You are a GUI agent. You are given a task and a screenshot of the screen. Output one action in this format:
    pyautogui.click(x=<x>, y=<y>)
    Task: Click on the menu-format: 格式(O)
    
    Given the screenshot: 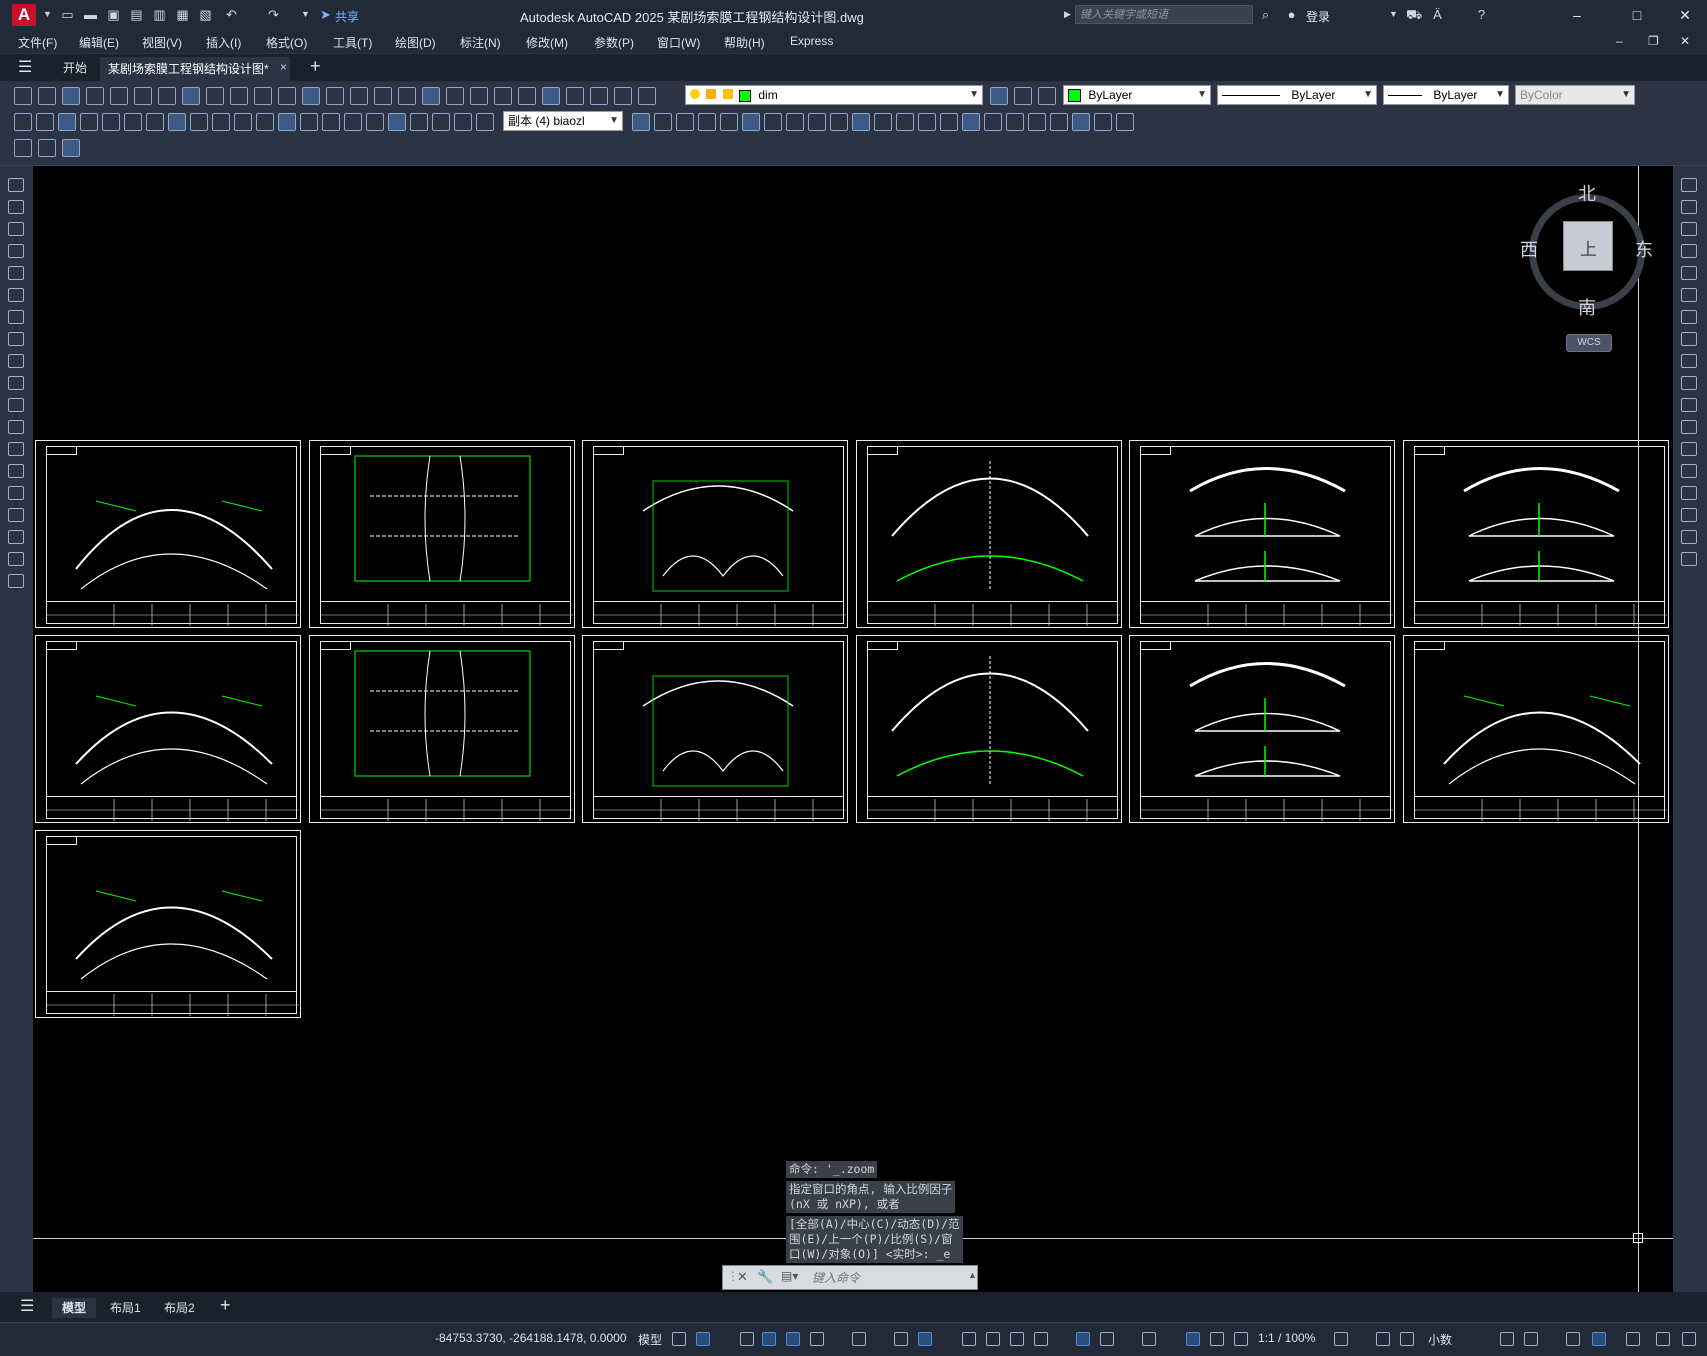 What is the action you would take?
    pyautogui.click(x=286, y=42)
    